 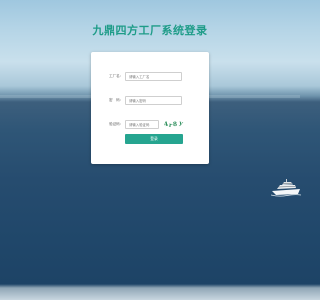 What do you see at coordinates (150, 30) in the screenshot?
I see `page-title: 九鼎四方工厂系统登录` at bounding box center [150, 30].